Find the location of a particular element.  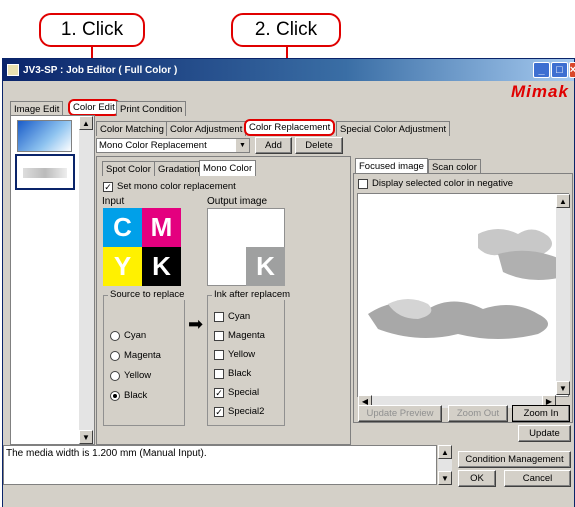

input-swatch: C M Y K is located at coordinates (142, 247).